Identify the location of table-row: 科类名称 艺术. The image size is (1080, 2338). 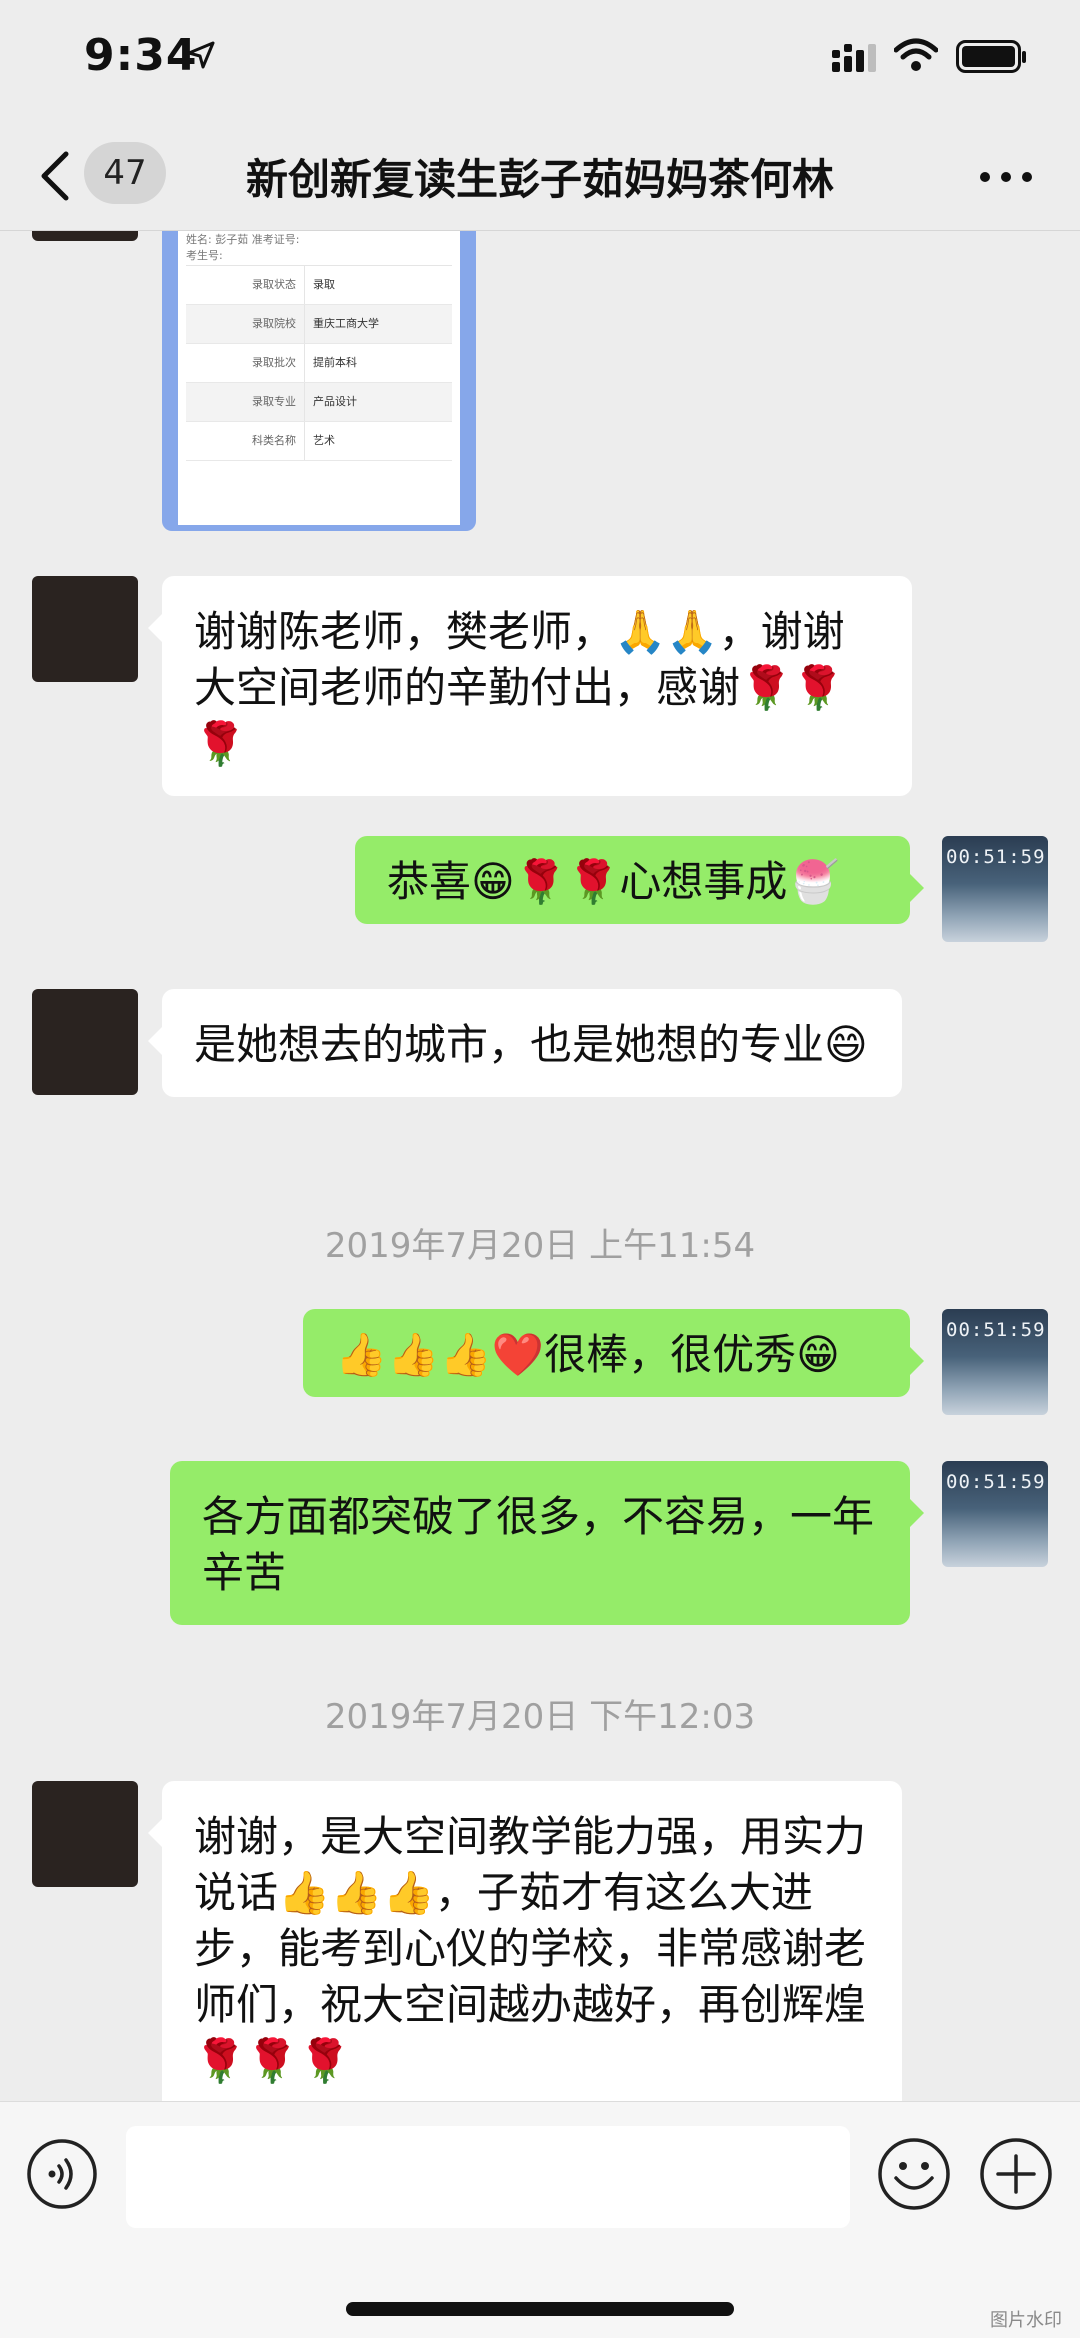
(319, 441).